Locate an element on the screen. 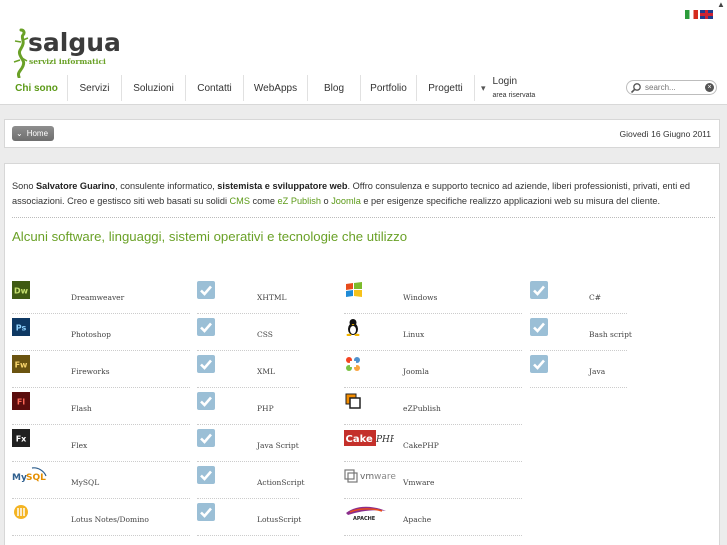 The height and width of the screenshot is (545, 727). technology-item: Java is located at coordinates (578, 369).